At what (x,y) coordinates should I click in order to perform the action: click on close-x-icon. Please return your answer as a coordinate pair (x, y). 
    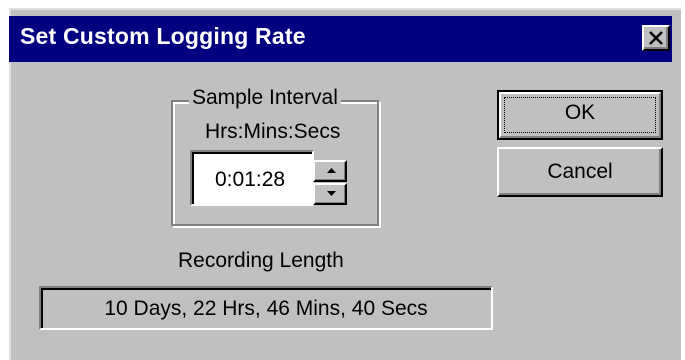
    Looking at the image, I should click on (656, 38).